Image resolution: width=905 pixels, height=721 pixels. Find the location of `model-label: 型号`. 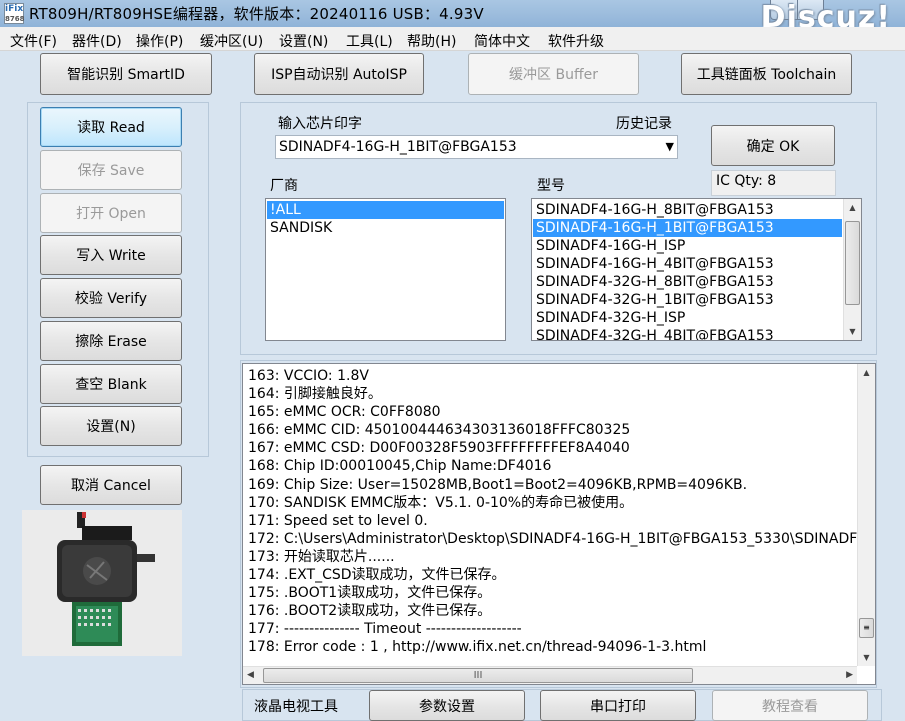

model-label: 型号 is located at coordinates (551, 186).